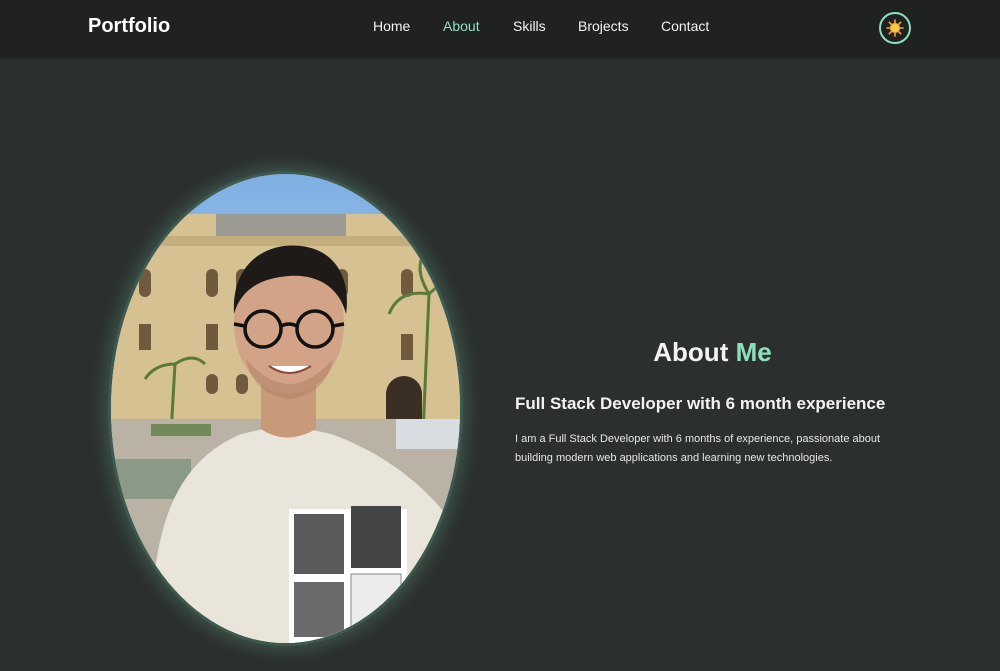 This screenshot has width=1000, height=671. I want to click on nav-link-contact: Contact, so click(685, 26).